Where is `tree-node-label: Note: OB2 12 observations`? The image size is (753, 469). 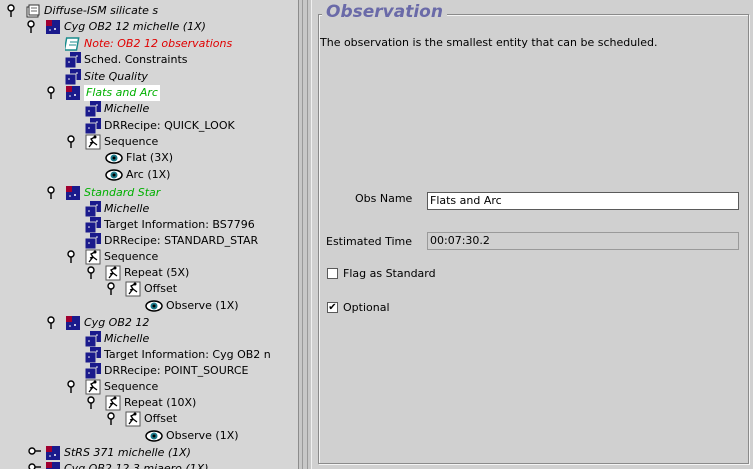
tree-node-label: Note: OB2 12 observations is located at coordinates (158, 44).